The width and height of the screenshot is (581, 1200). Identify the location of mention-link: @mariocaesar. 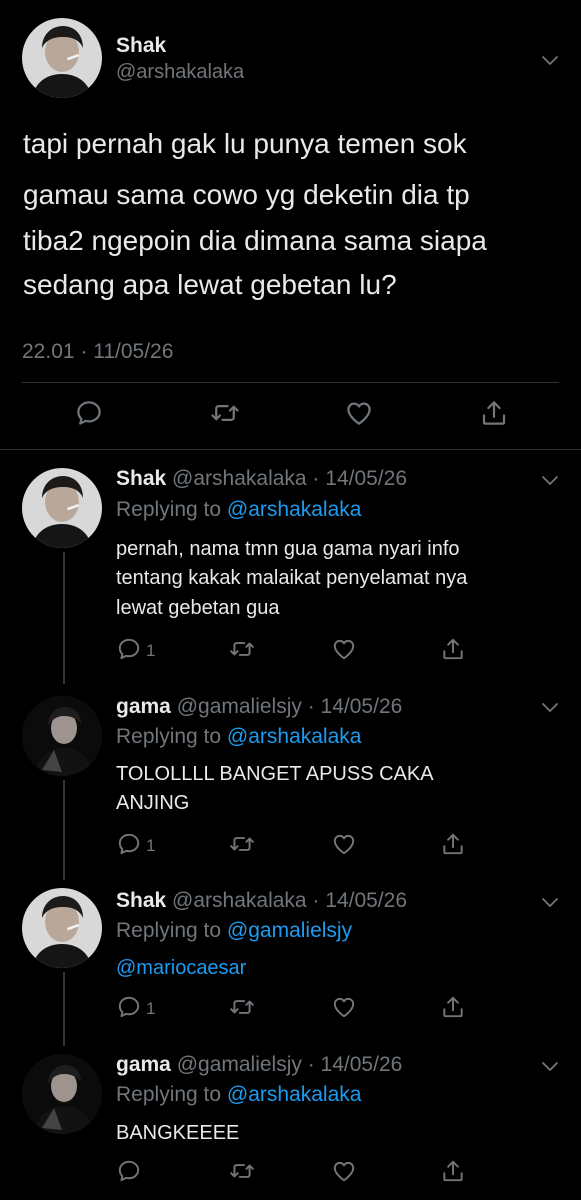
(181, 968).